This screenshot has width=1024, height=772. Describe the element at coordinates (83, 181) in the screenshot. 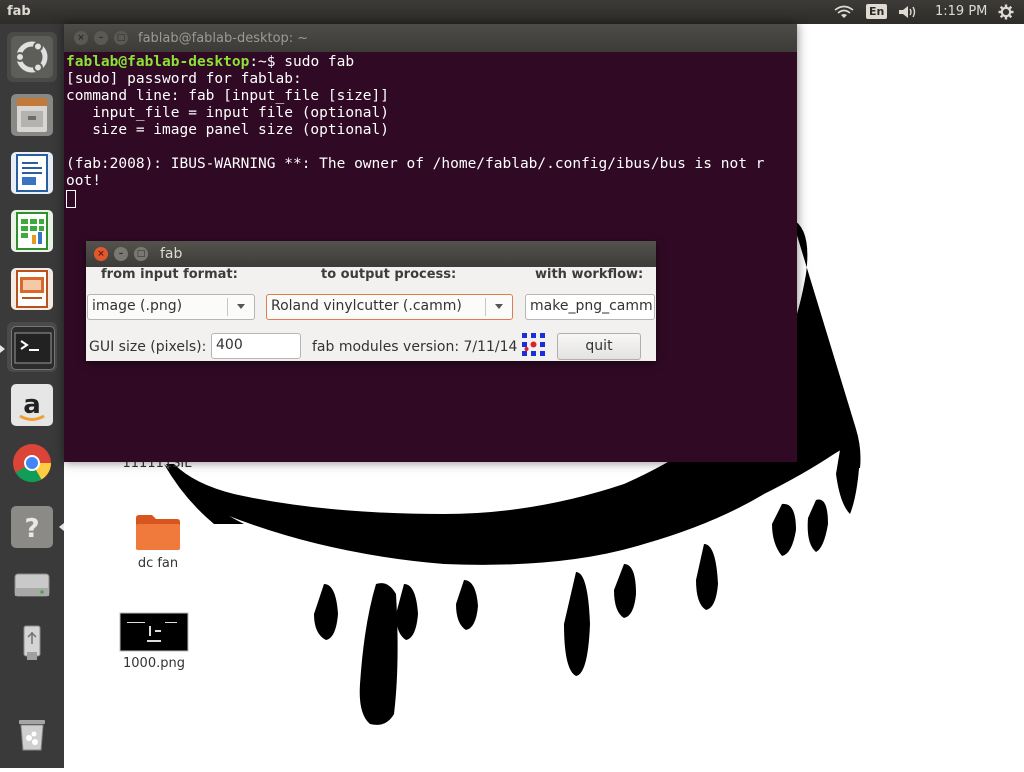

I see `output-line: oot!` at that location.